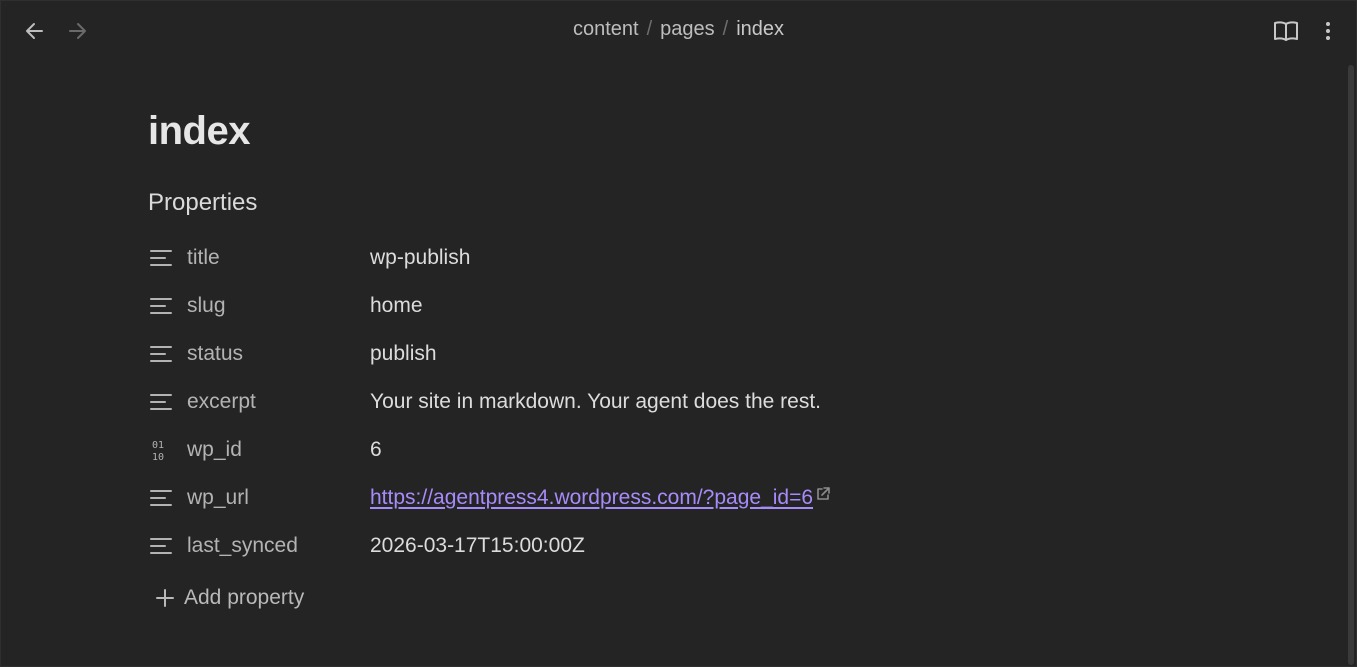  What do you see at coordinates (648, 546) in the screenshot?
I see `property-row-last-synced: last_synced 2026-03-17T15:00:00Z` at bounding box center [648, 546].